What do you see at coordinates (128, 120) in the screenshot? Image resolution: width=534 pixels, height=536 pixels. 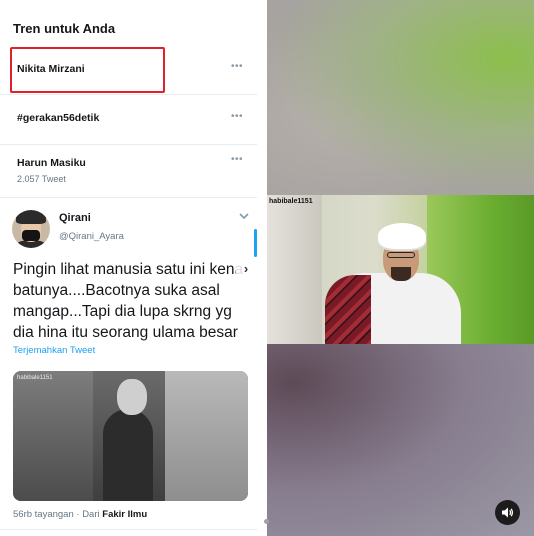 I see `trend-item-gerakan56detik: #gerakan56detik •••` at bounding box center [128, 120].